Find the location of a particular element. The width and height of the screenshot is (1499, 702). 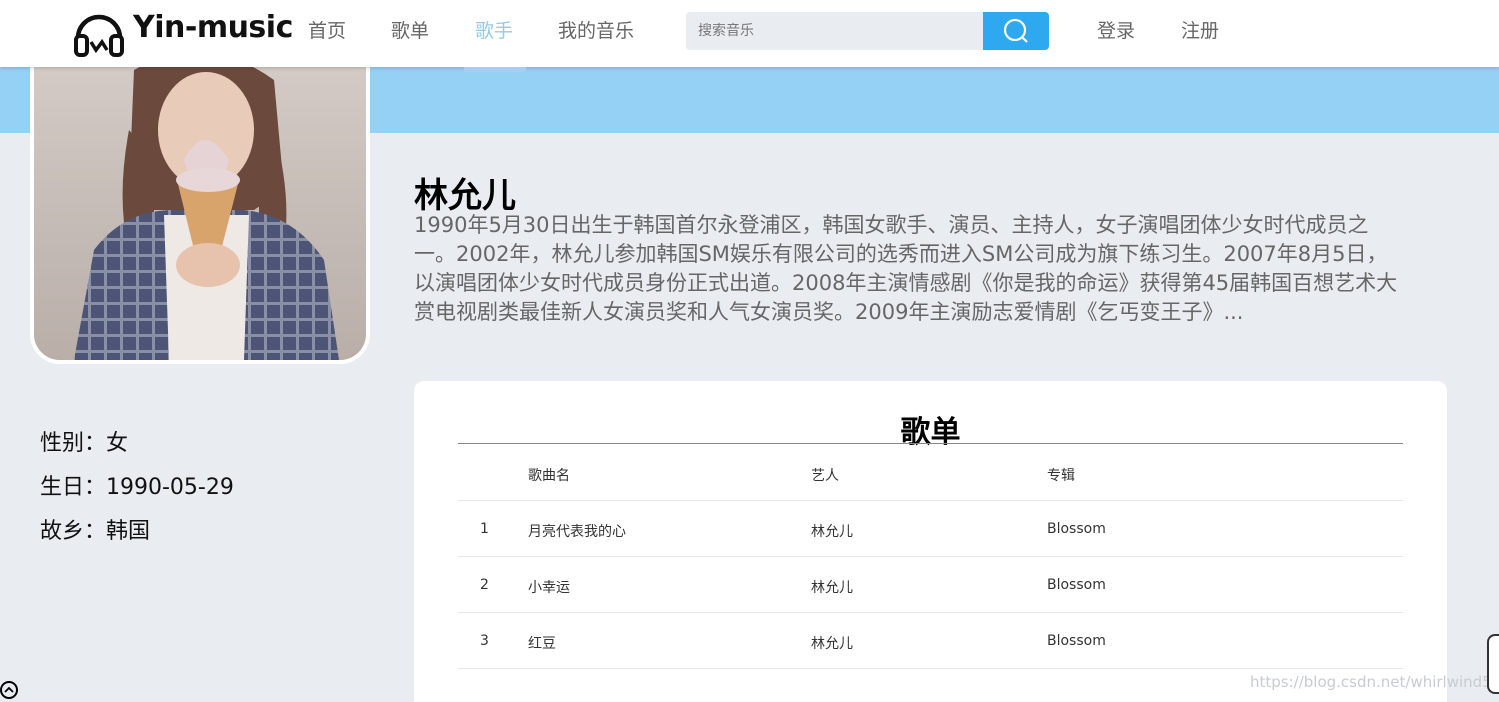

title-divider is located at coordinates (930, 443).